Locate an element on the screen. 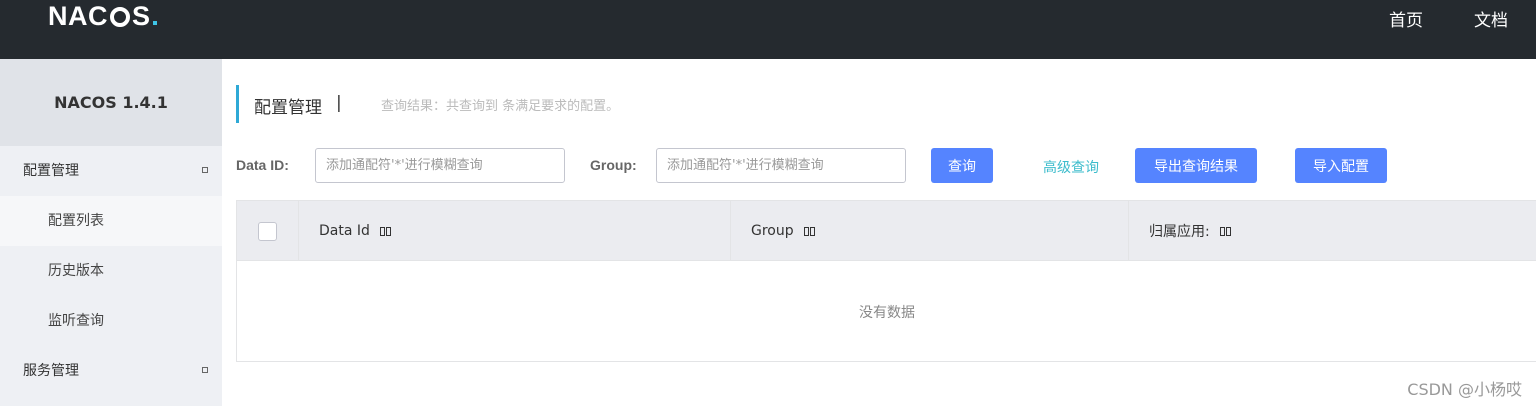 This screenshot has width=1536, height=406. data-id-label: Data ID: is located at coordinates (262, 165).